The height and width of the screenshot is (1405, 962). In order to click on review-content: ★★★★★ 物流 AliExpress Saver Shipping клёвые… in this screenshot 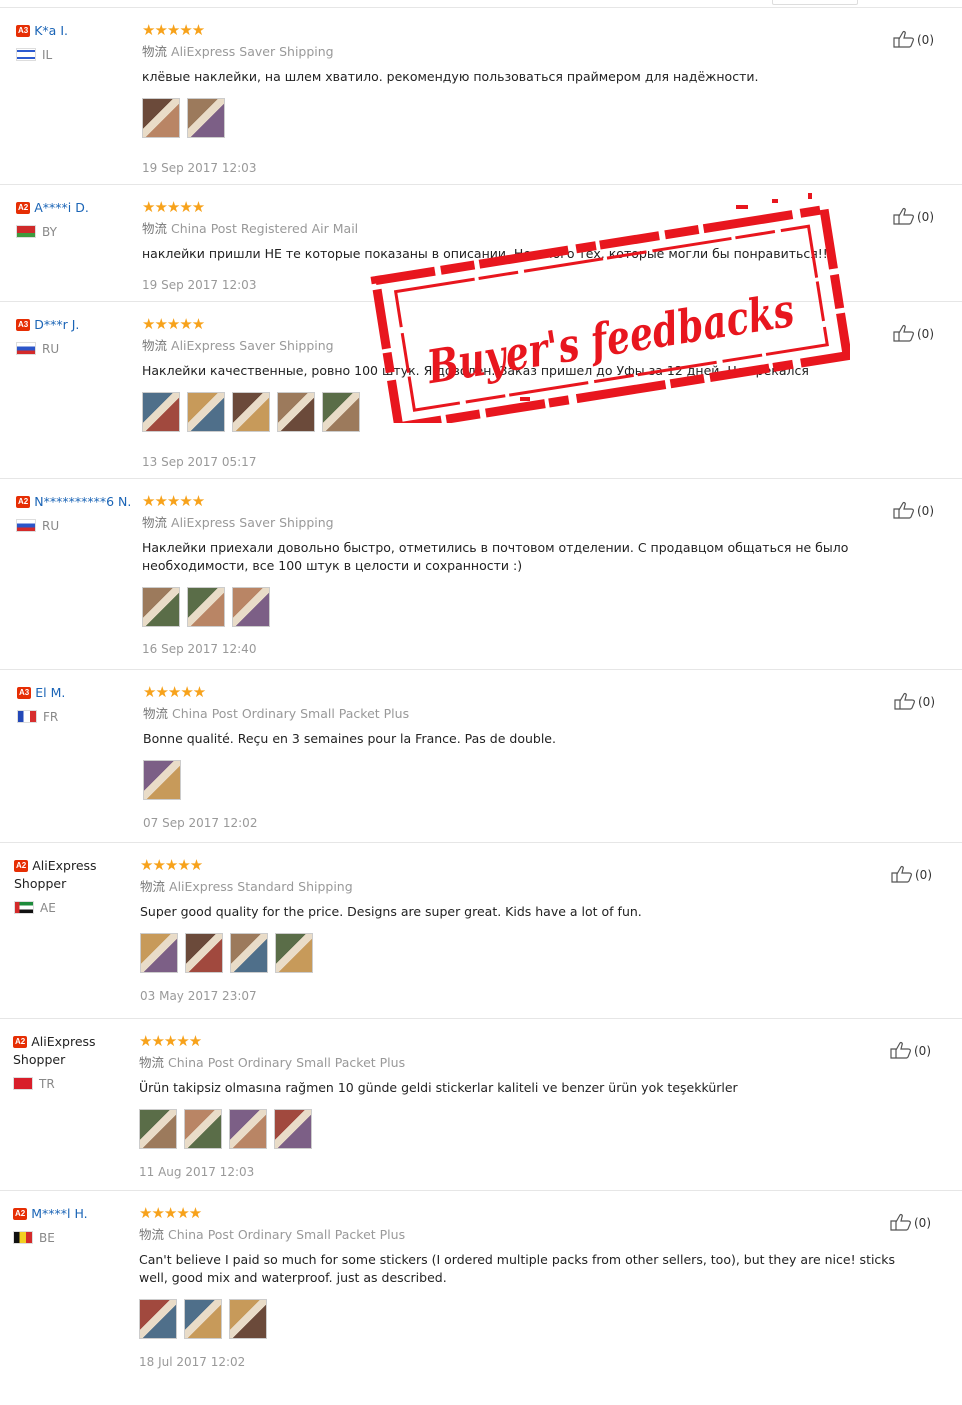, I will do `click(532, 81)`.